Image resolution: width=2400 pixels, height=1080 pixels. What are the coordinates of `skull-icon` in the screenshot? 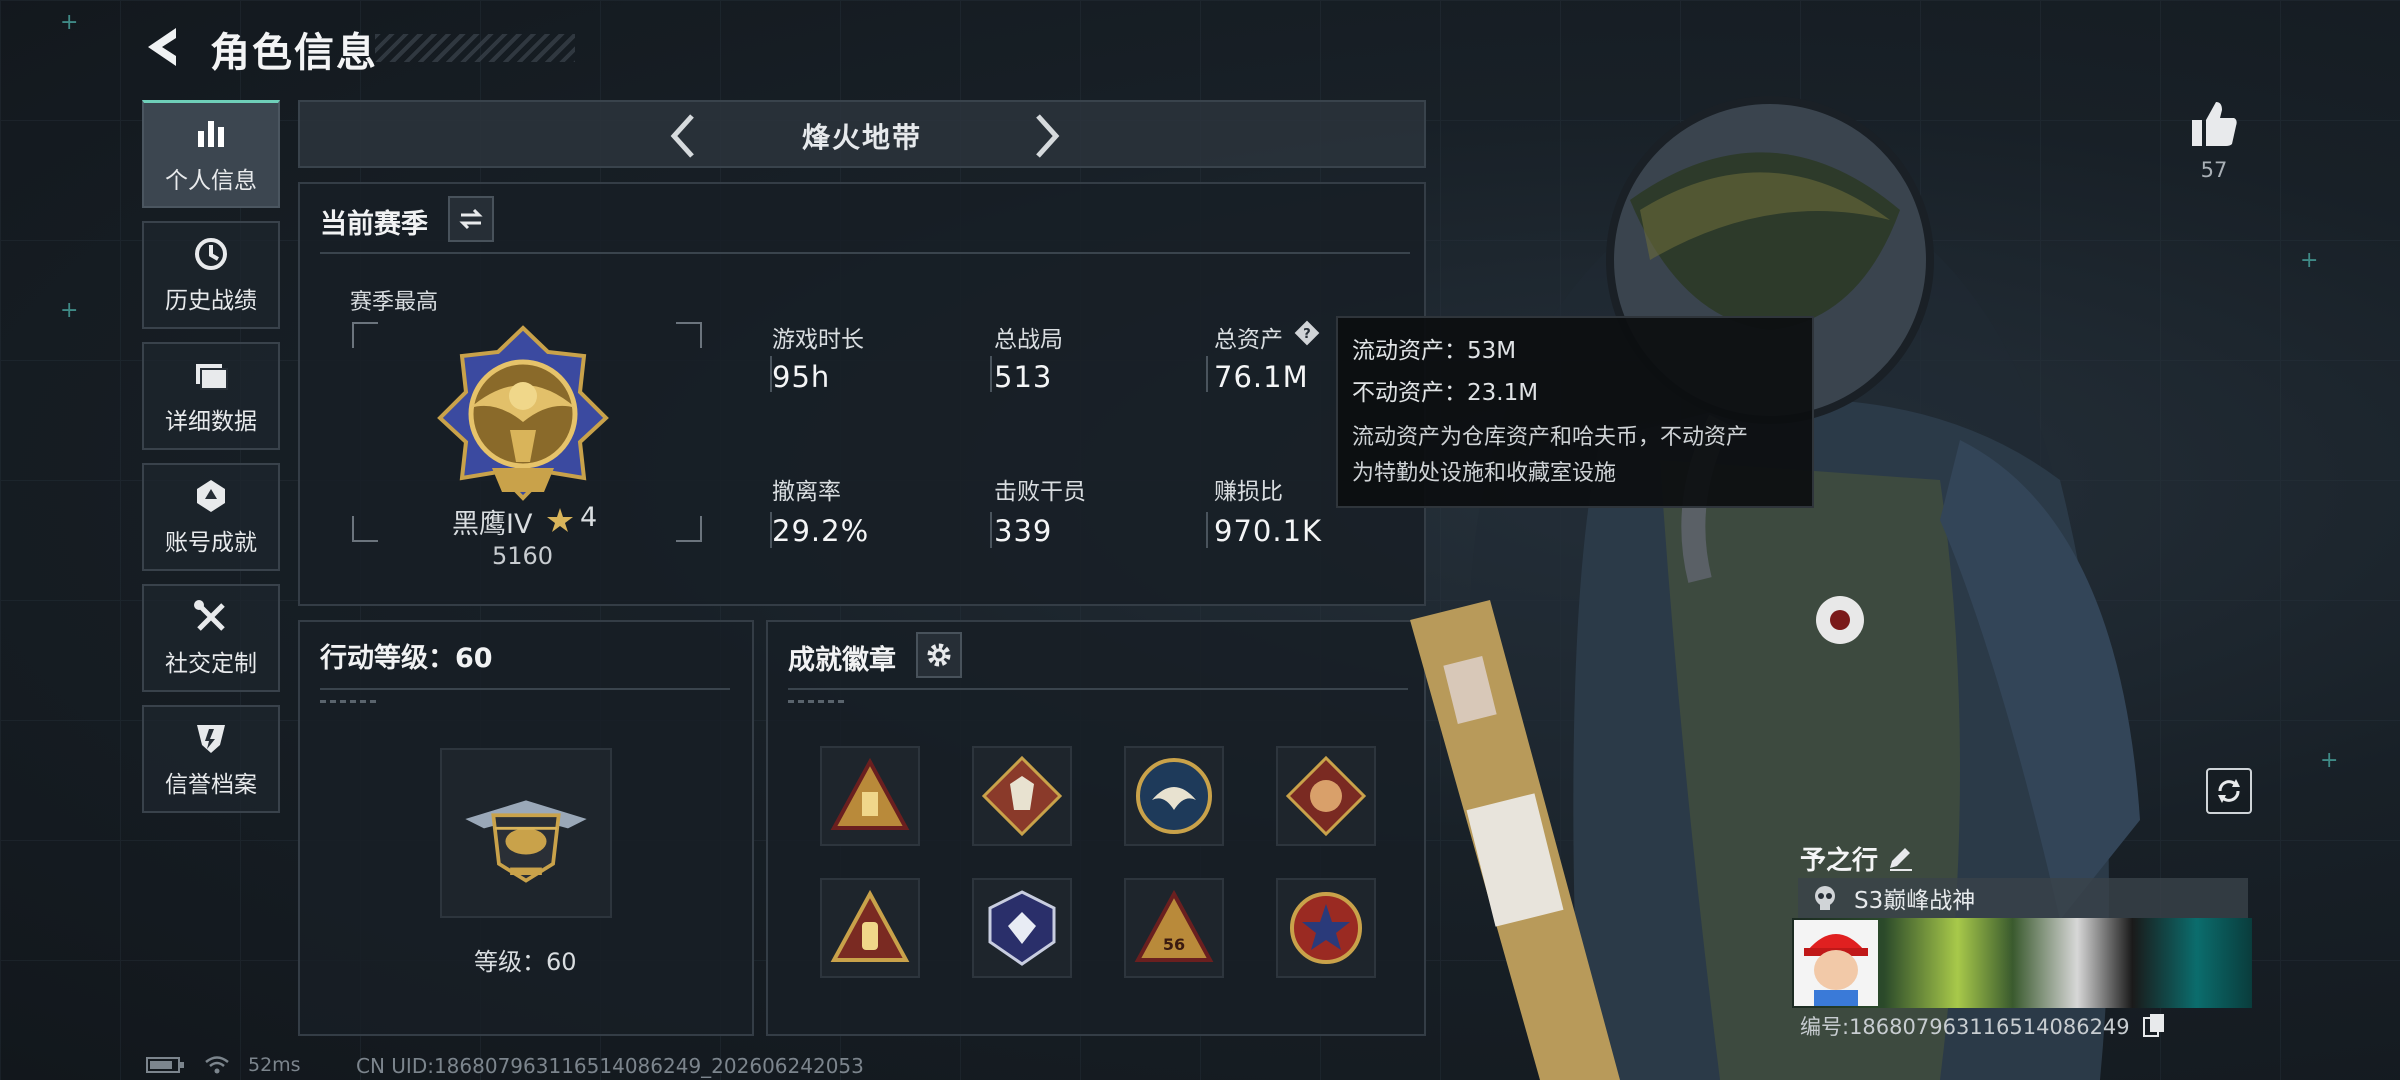 It's located at (1825, 898).